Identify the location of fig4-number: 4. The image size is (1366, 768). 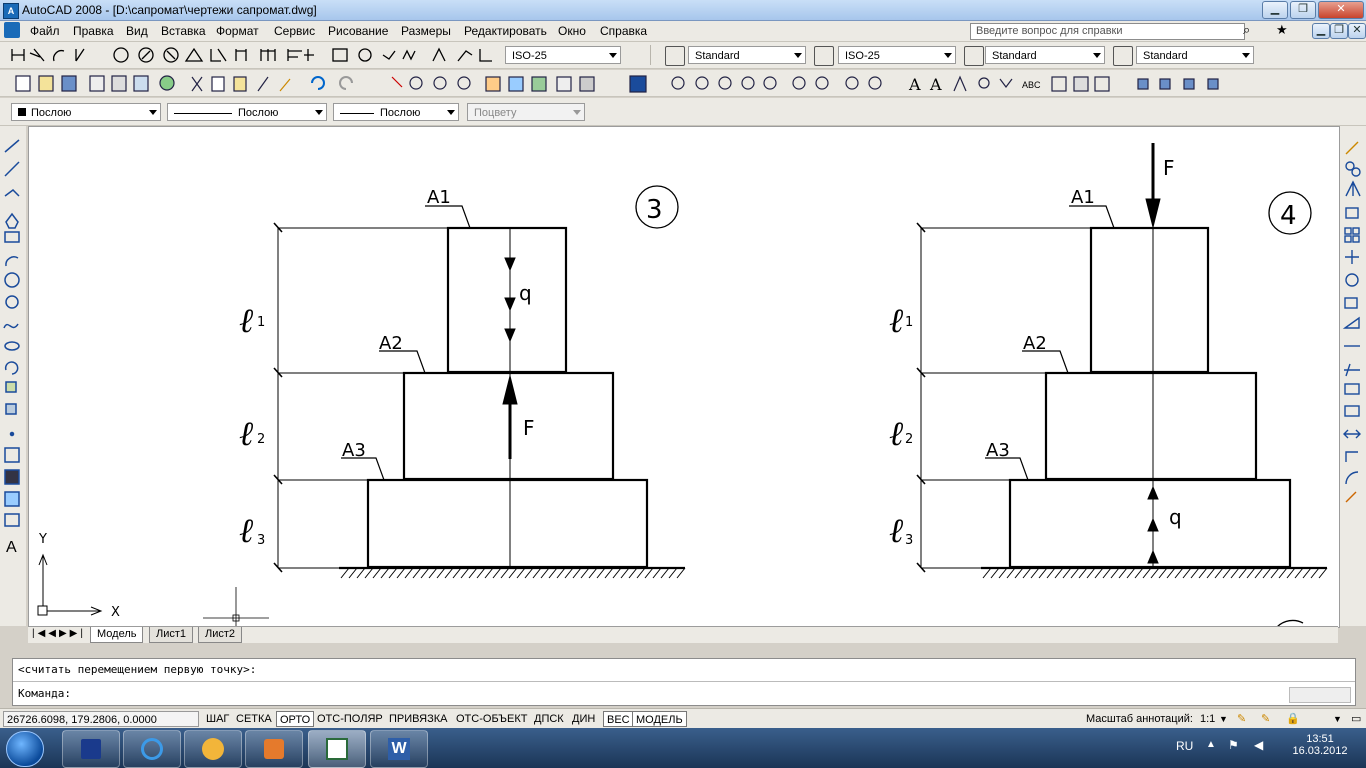
(1288, 216).